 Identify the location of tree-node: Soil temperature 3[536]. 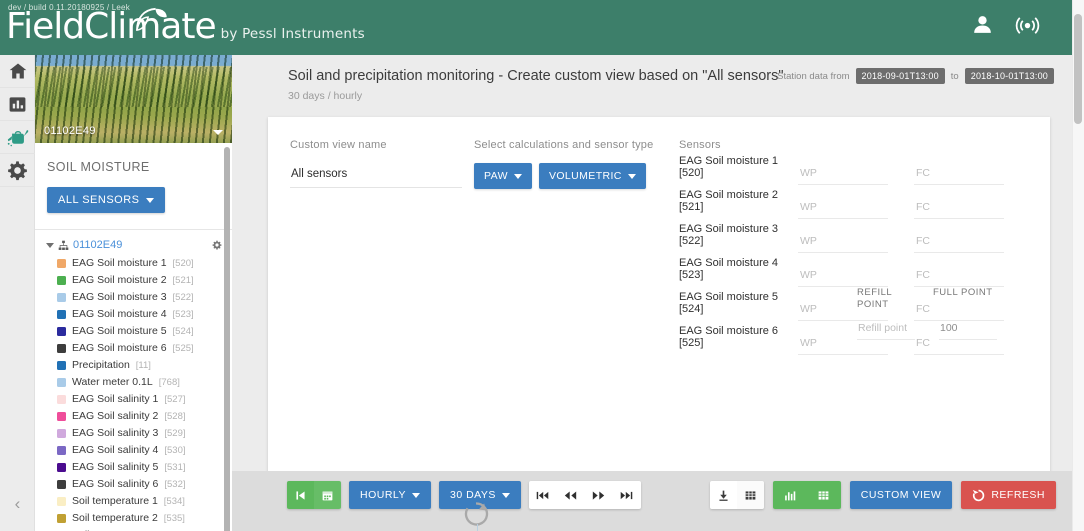
(133, 529).